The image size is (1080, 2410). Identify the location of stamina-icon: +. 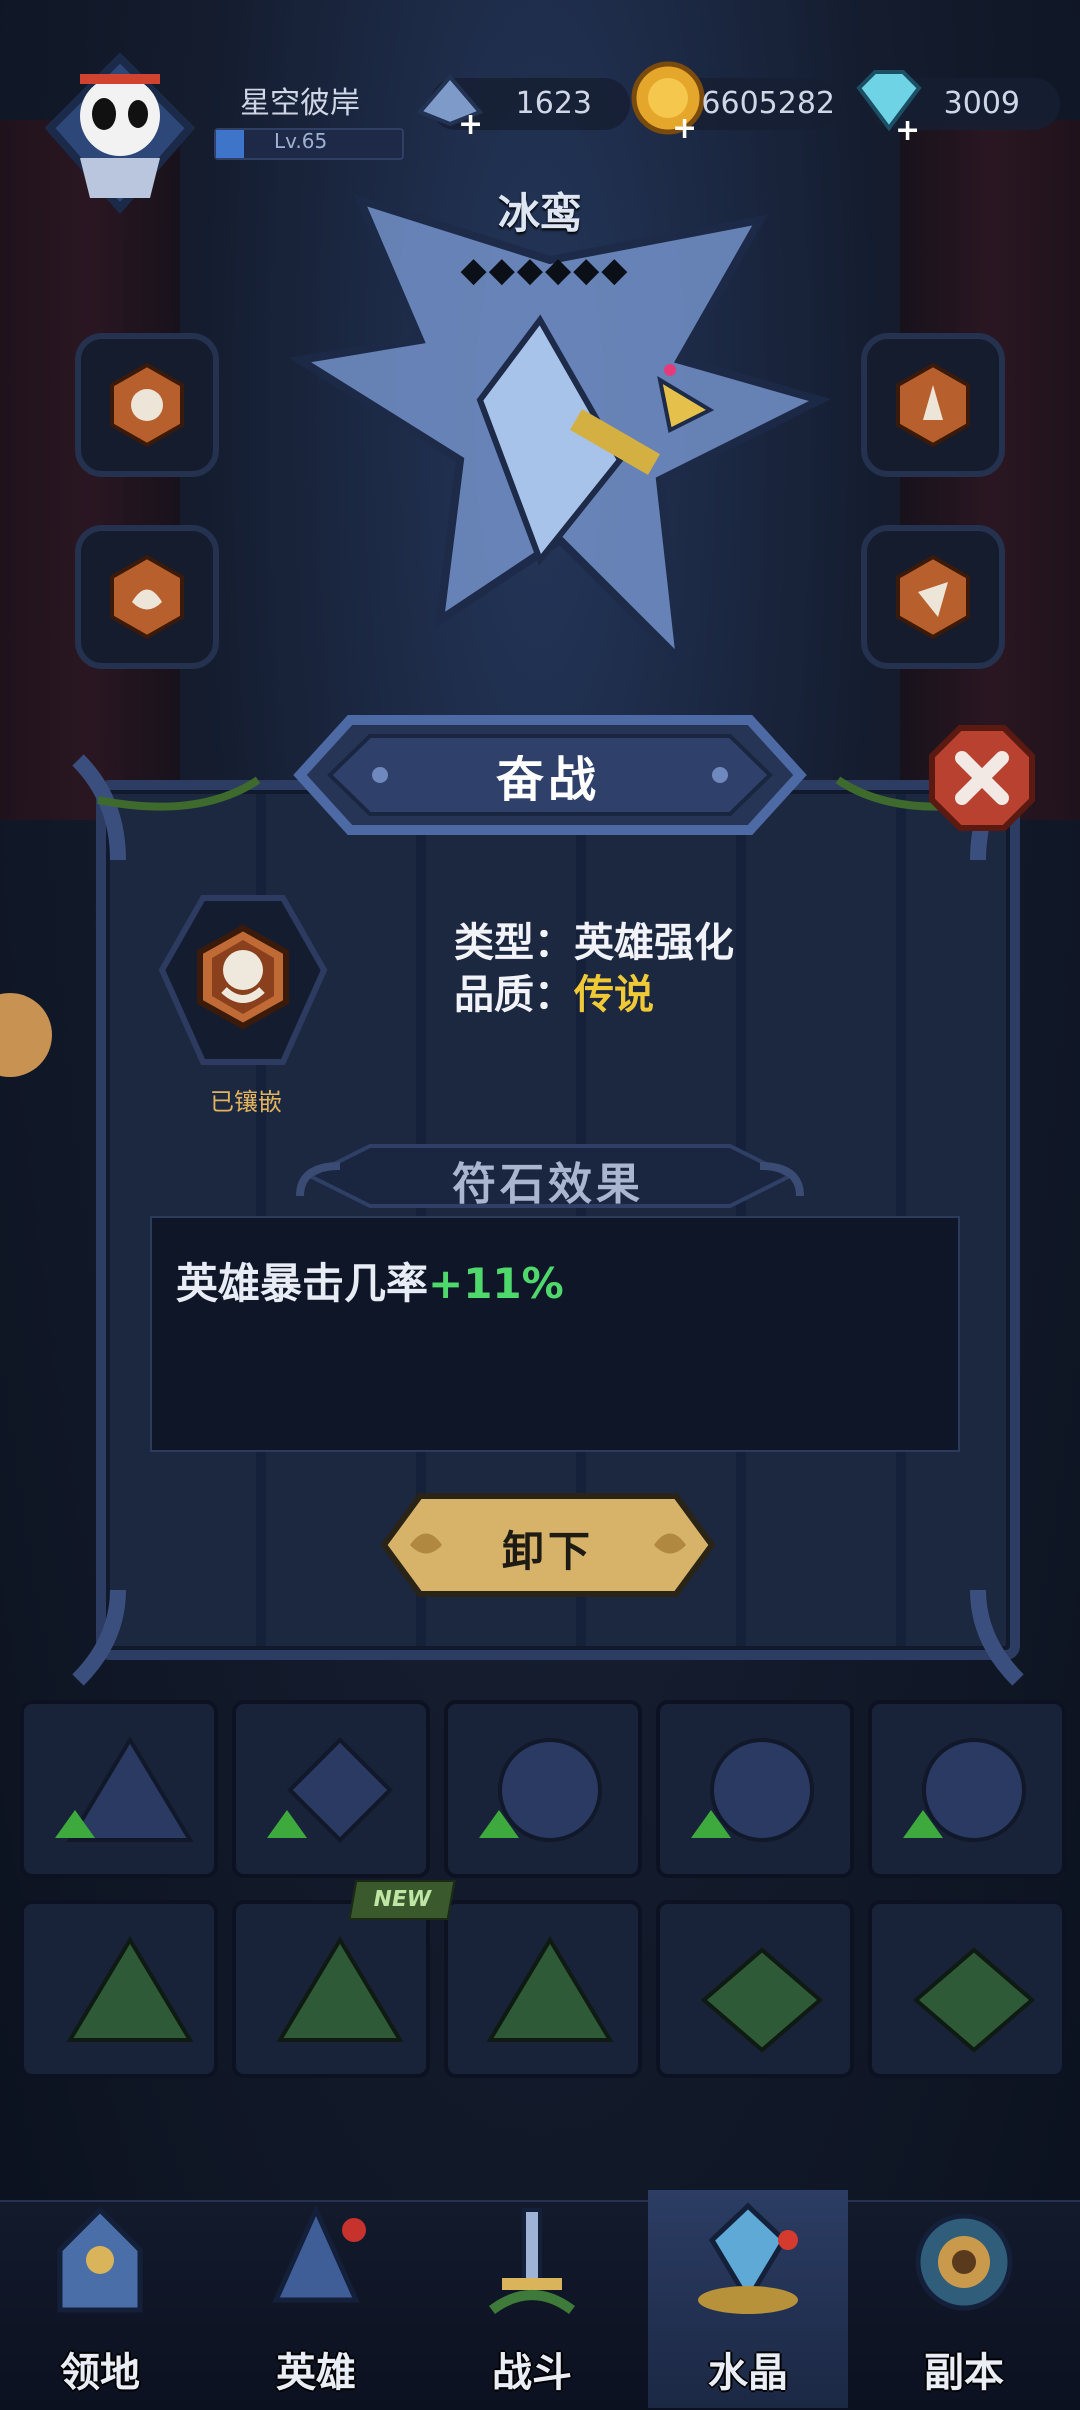
(450, 102).